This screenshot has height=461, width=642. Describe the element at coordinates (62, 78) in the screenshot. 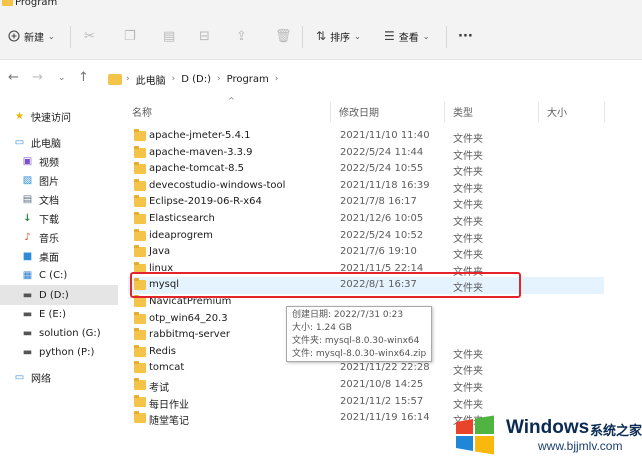

I see `recent-chevron-icon: ⌄` at that location.